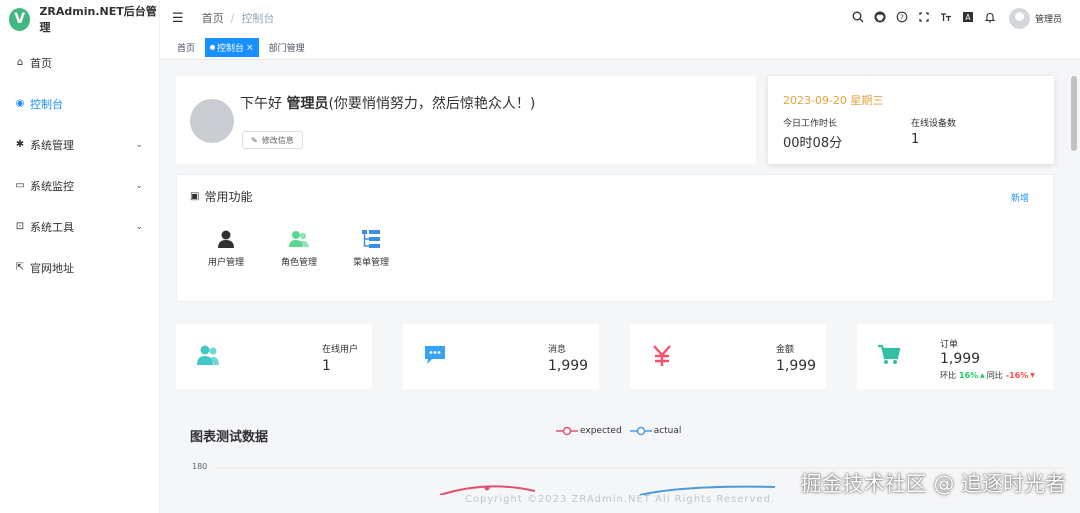  I want to click on scrollbar, so click(1074, 113).